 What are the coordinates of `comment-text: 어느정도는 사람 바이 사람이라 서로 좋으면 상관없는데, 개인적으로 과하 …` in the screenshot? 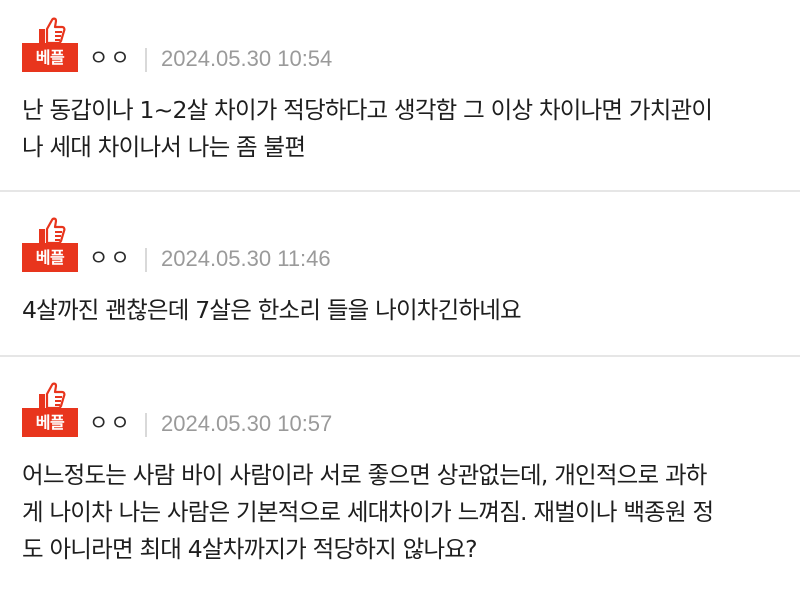 It's located at (368, 512).